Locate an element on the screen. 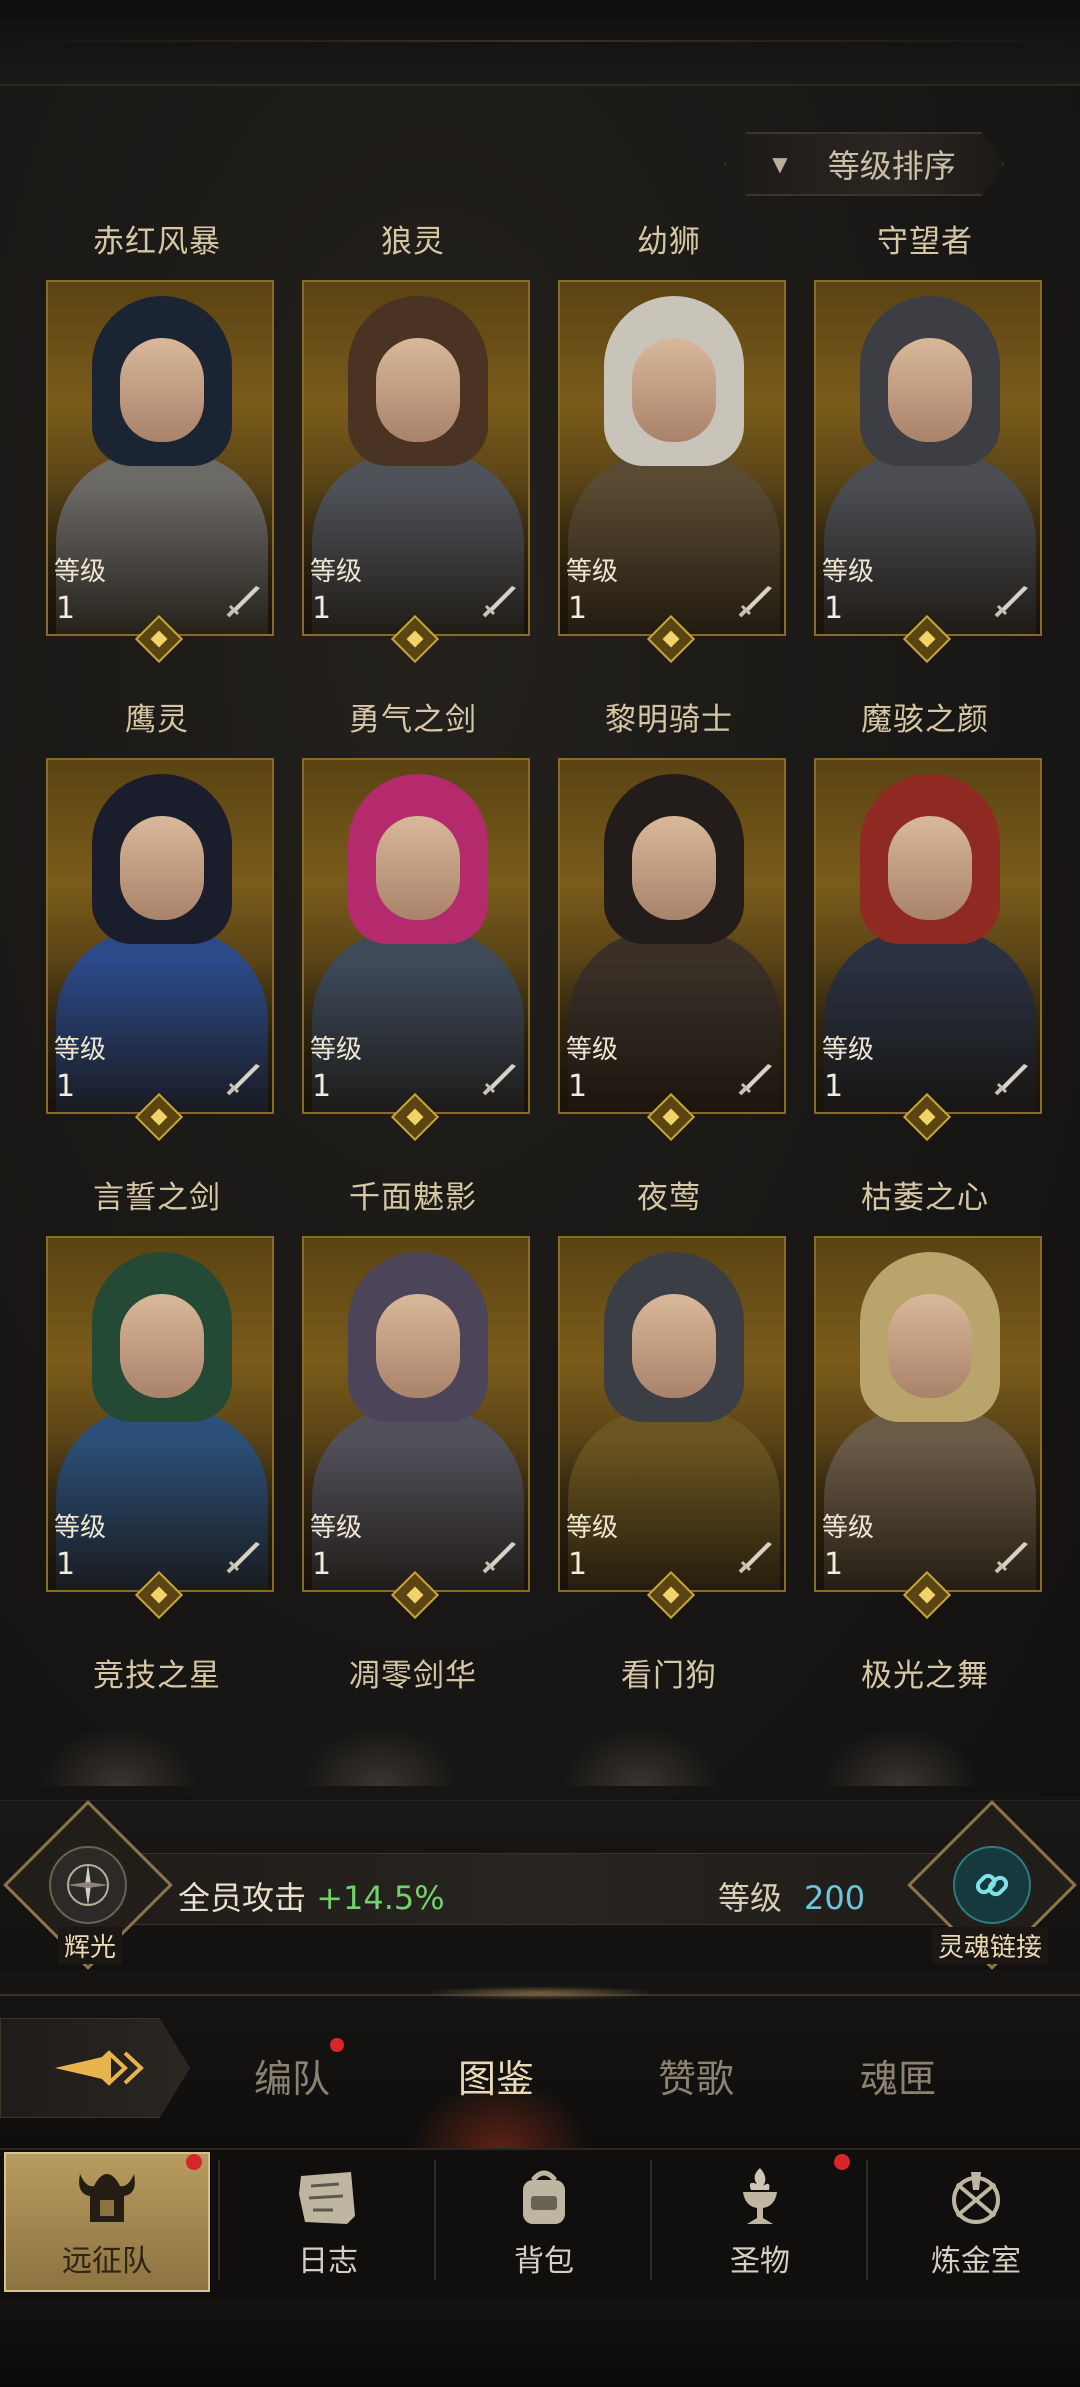 The width and height of the screenshot is (1080, 2387). arrow-left-icon is located at coordinates (99, 2068).